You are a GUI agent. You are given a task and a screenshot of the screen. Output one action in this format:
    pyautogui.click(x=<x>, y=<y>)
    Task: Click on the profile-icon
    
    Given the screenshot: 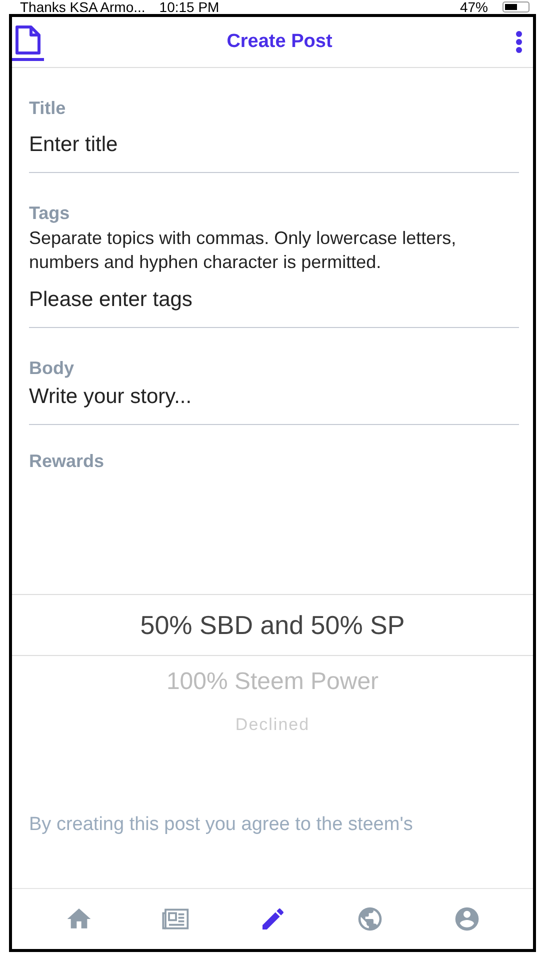 What is the action you would take?
    pyautogui.click(x=466, y=919)
    